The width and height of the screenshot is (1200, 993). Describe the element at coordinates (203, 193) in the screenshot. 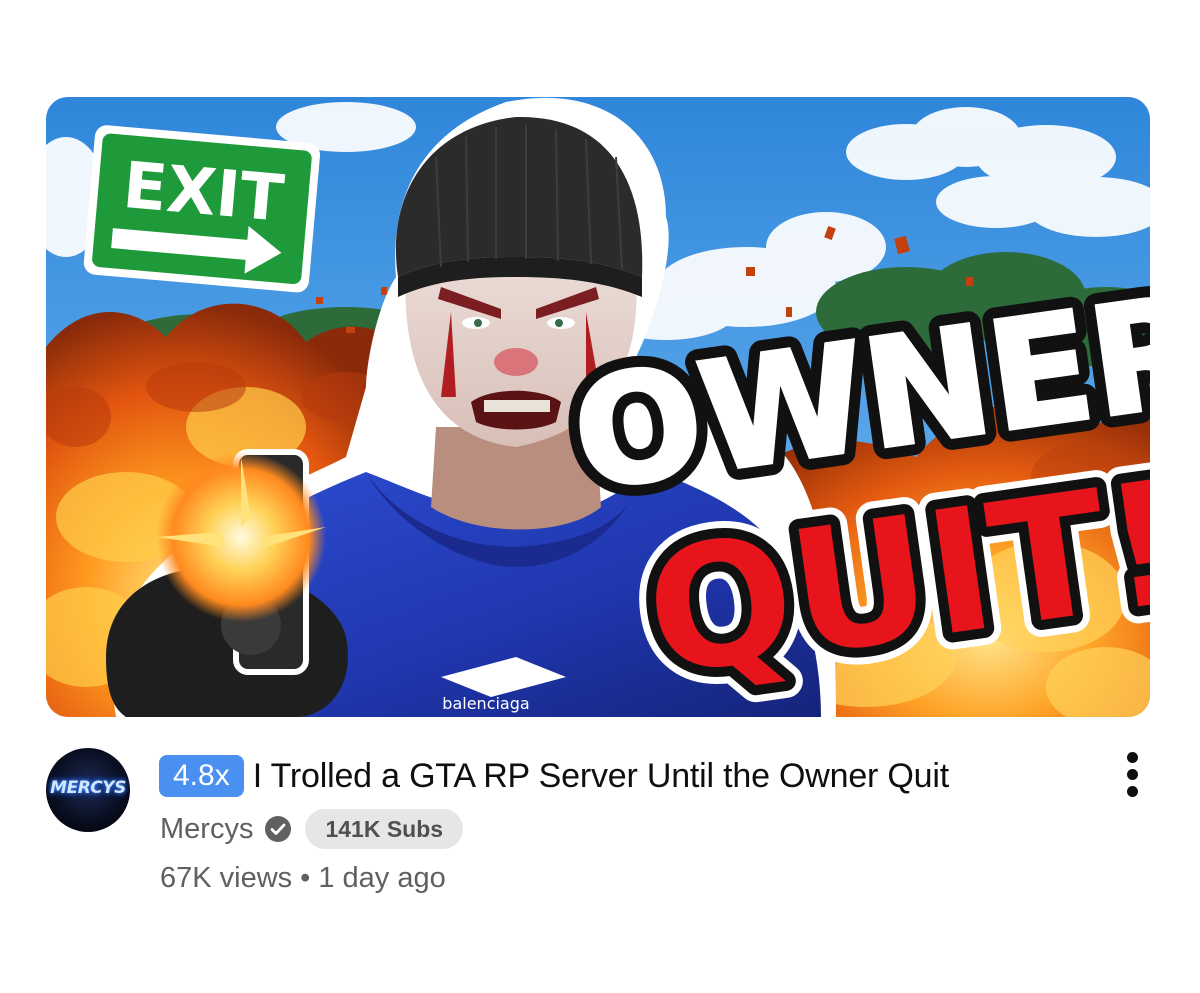

I see `exit-sign-text: EXIT` at that location.